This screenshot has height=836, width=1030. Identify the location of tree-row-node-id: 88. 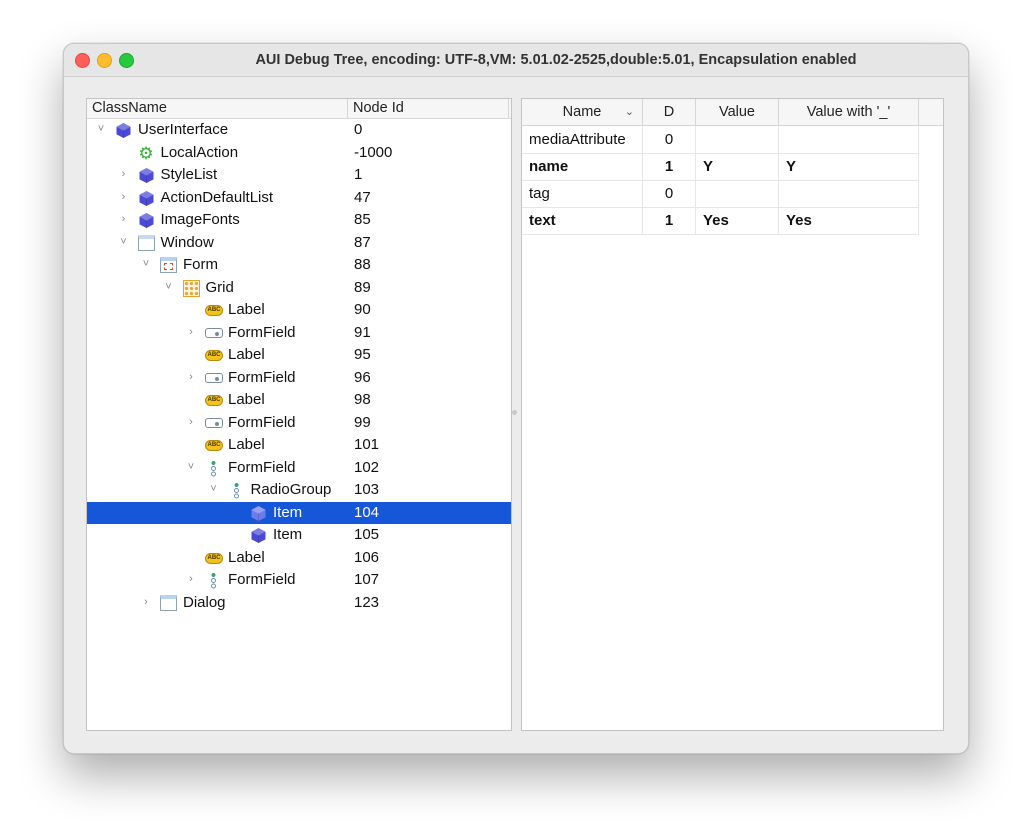
(362, 264).